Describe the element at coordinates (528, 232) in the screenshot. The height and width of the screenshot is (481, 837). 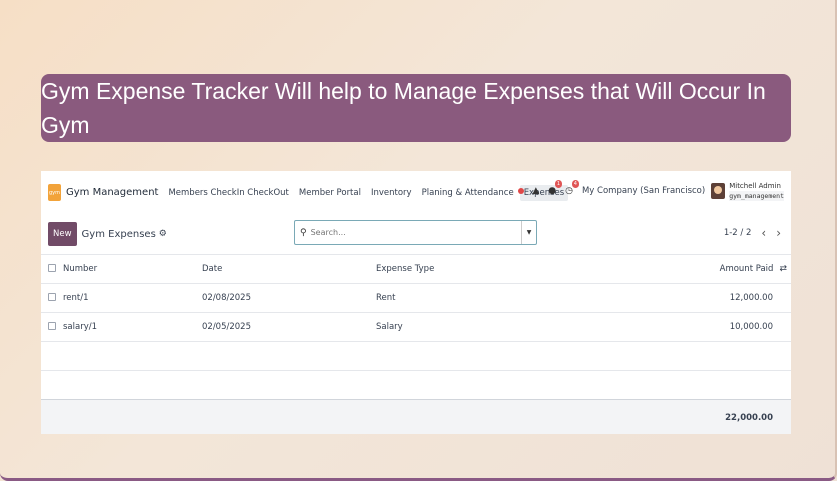
I see `search-options-toggle-icon: ▼` at that location.